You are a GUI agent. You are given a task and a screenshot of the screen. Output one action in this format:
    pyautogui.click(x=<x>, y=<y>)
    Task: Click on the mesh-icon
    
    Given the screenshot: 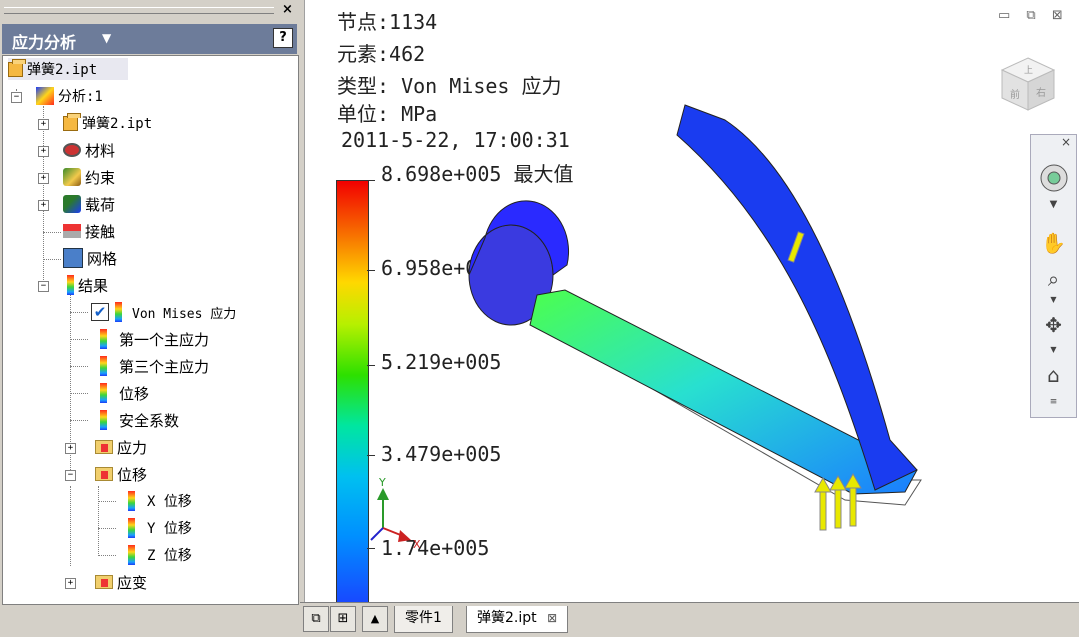 What is the action you would take?
    pyautogui.click(x=73, y=258)
    